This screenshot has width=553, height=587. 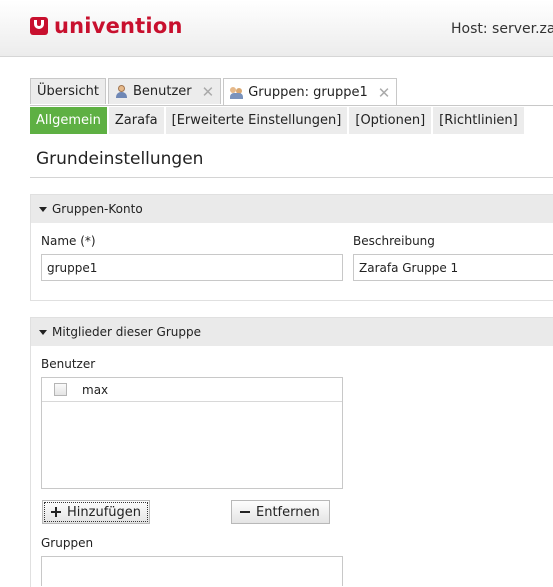 I want to click on host-label: Host: server.za, so click(x=502, y=29).